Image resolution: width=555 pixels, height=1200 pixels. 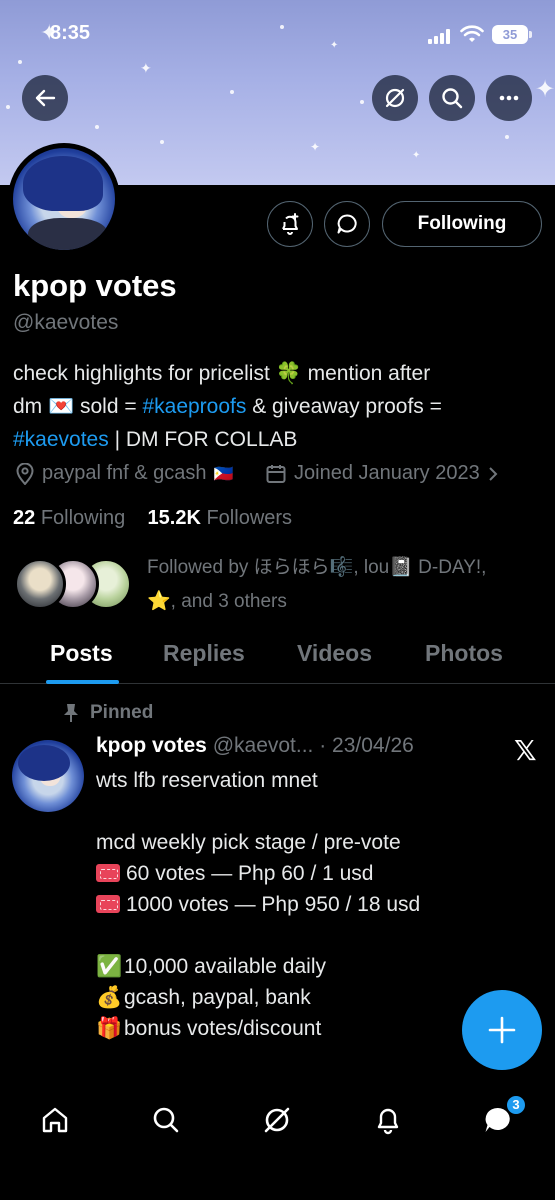 What do you see at coordinates (40, 584) in the screenshot?
I see `follower-avatar` at bounding box center [40, 584].